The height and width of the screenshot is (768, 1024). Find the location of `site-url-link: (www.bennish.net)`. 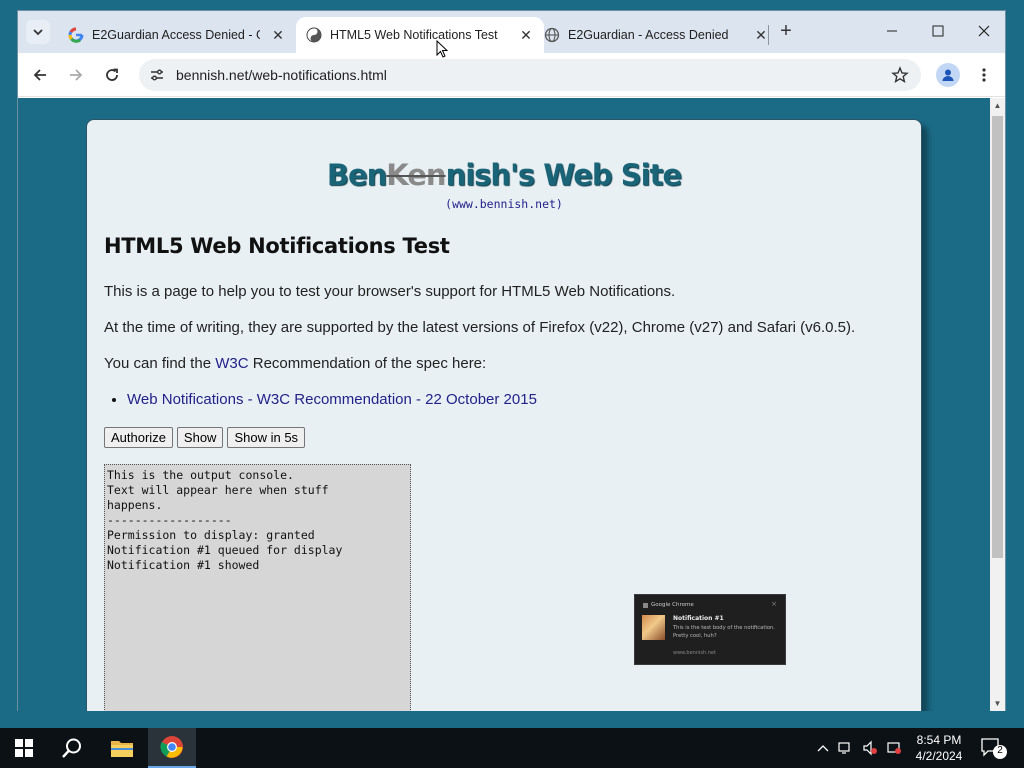

site-url-link: (www.bennish.net) is located at coordinates (504, 204).